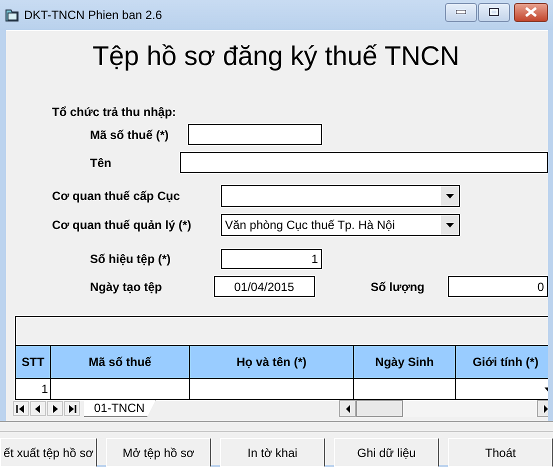 The height and width of the screenshot is (467, 553). Describe the element at coordinates (386, 452) in the screenshot. I see `action-button: Ghi dữ liệu` at that location.